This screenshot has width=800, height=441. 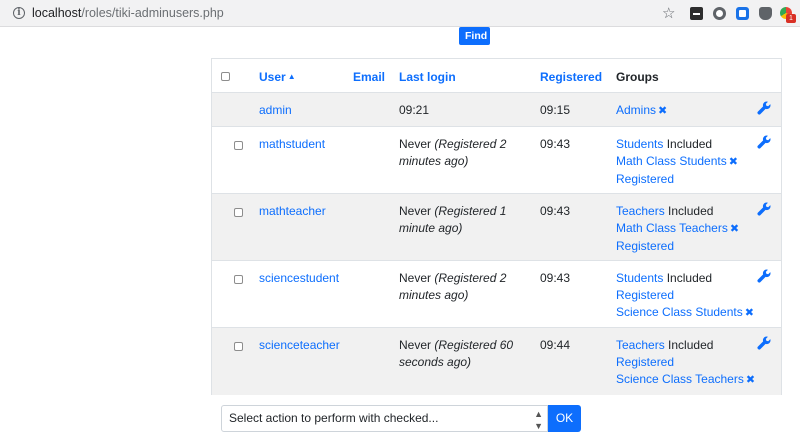 I want to click on table-row: admin 09:21 09:15 Admins ✖, so click(x=496, y=110).